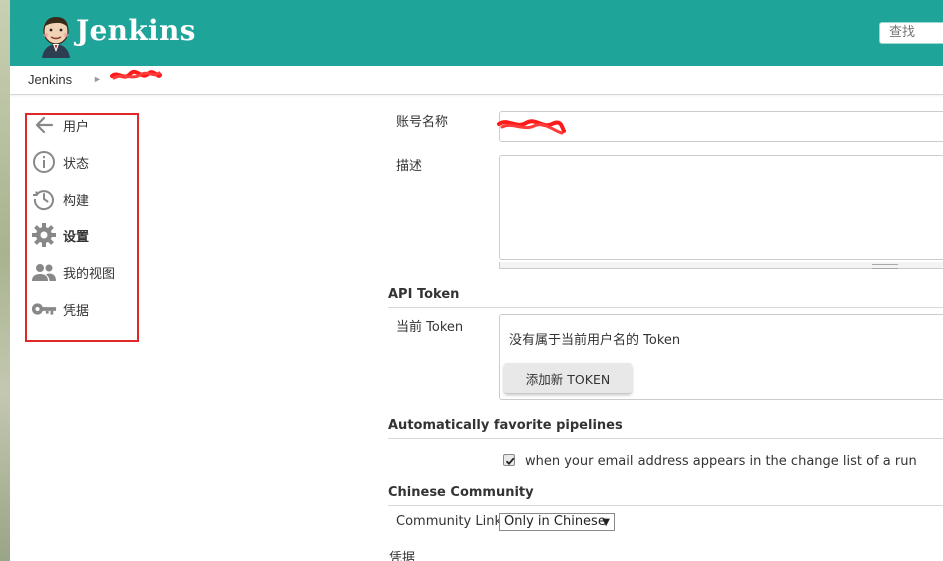 The width and height of the screenshot is (943, 561). Describe the element at coordinates (56, 36) in the screenshot. I see `jenkins-logo-icon` at that location.